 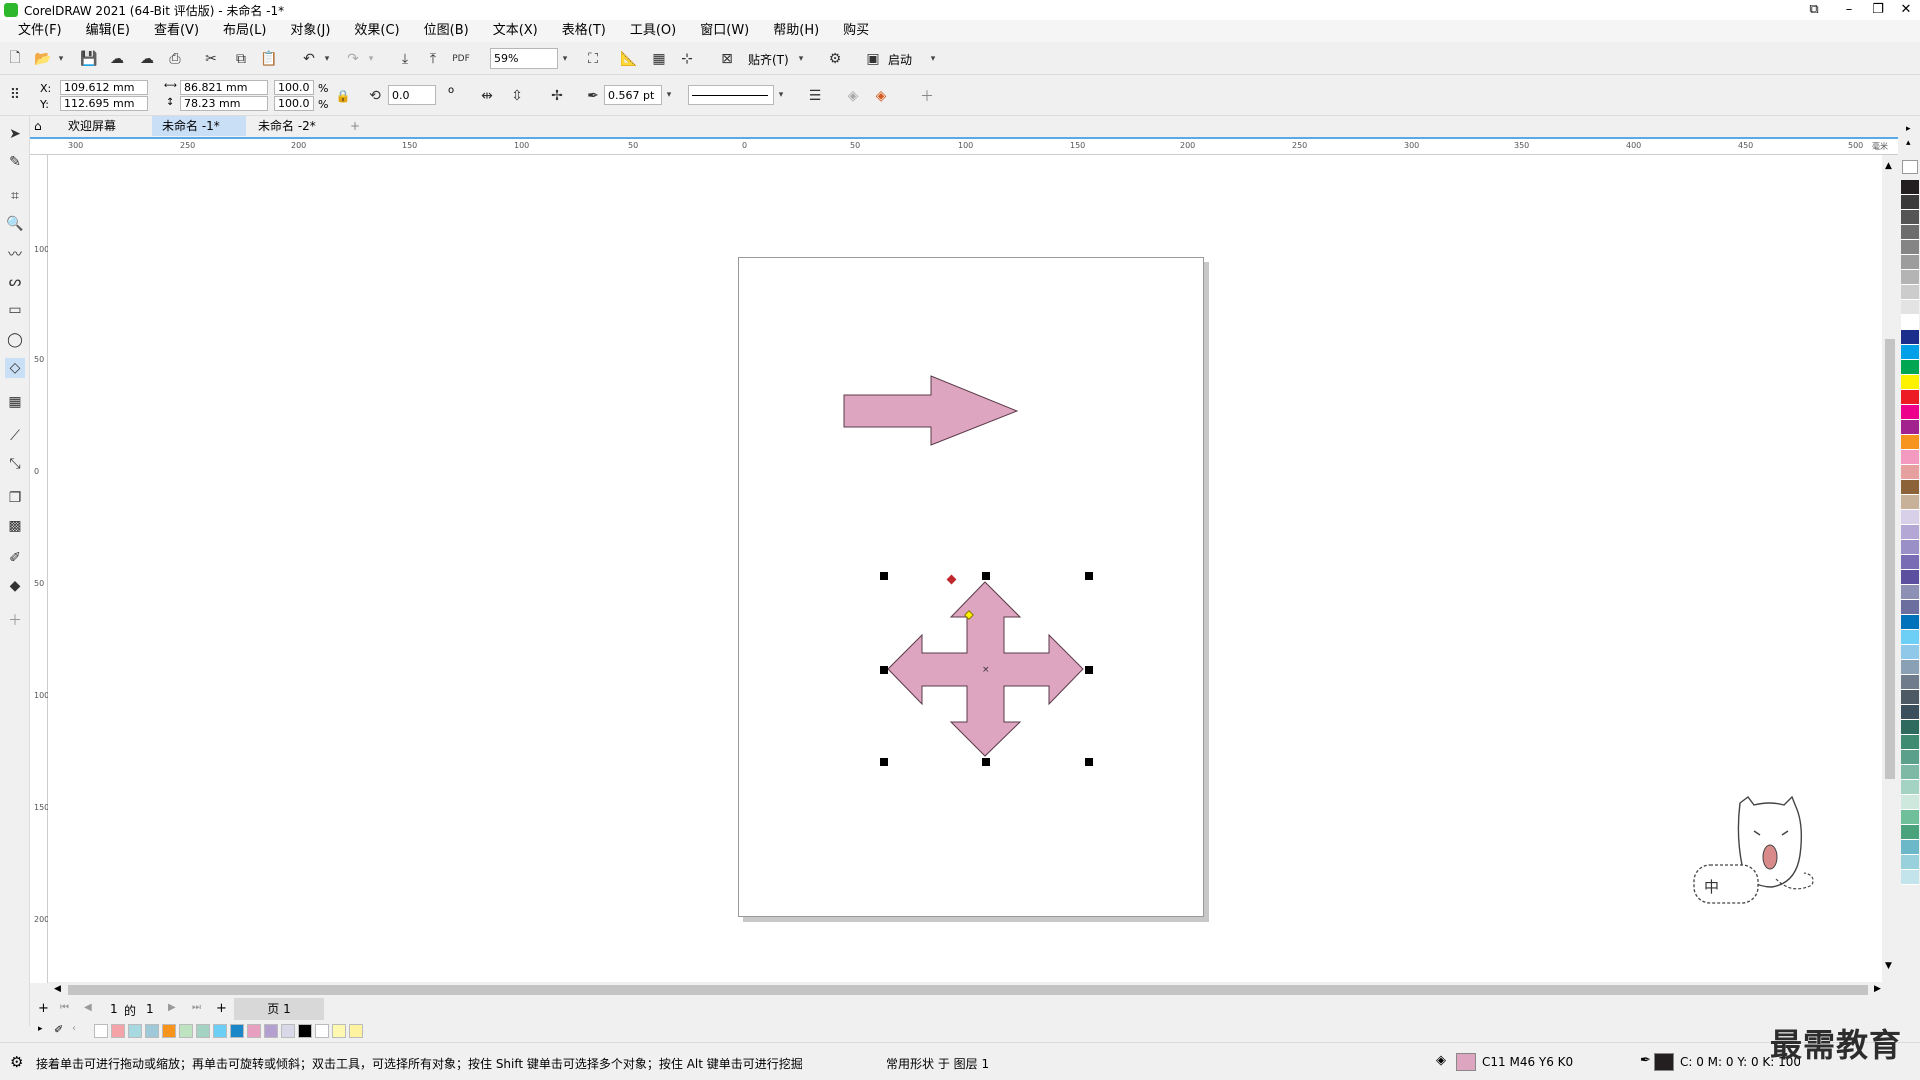 What do you see at coordinates (1664, 1062) in the screenshot?
I see `outline-color-swatch` at bounding box center [1664, 1062].